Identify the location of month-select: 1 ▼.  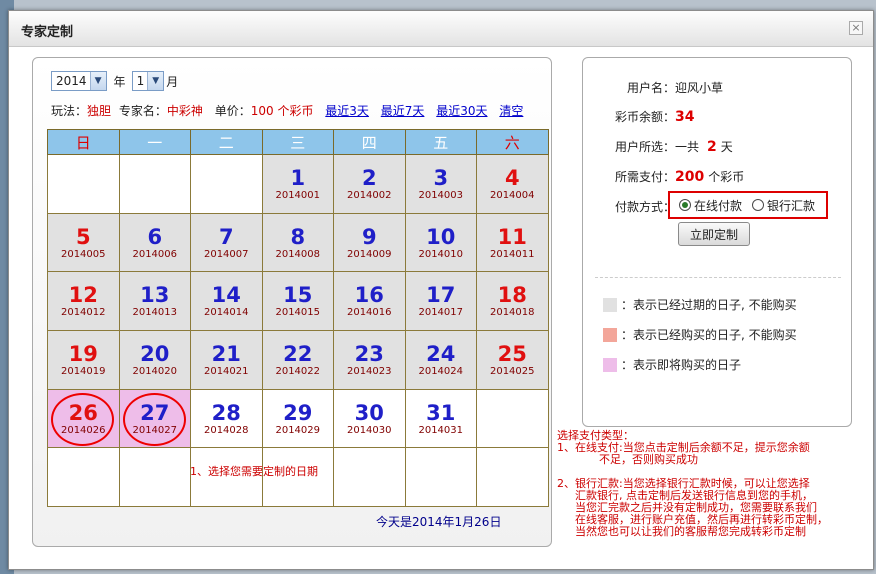
(148, 81).